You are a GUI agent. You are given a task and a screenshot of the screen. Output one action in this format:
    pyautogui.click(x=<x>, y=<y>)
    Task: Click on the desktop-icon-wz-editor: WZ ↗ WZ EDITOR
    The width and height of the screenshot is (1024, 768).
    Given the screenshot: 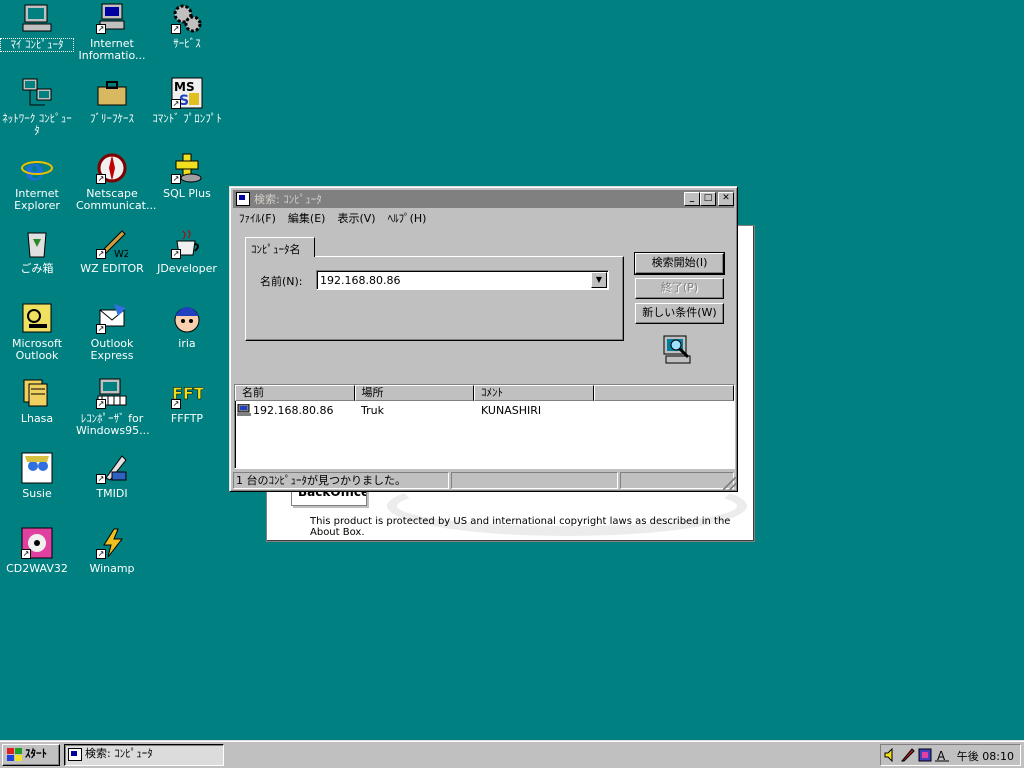 What is the action you would take?
    pyautogui.click(x=112, y=251)
    